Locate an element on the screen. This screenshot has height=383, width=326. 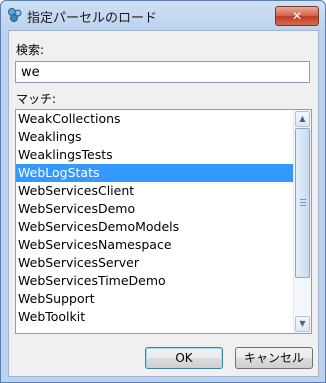
chevron-up-icon: ▲ is located at coordinates (302, 118).